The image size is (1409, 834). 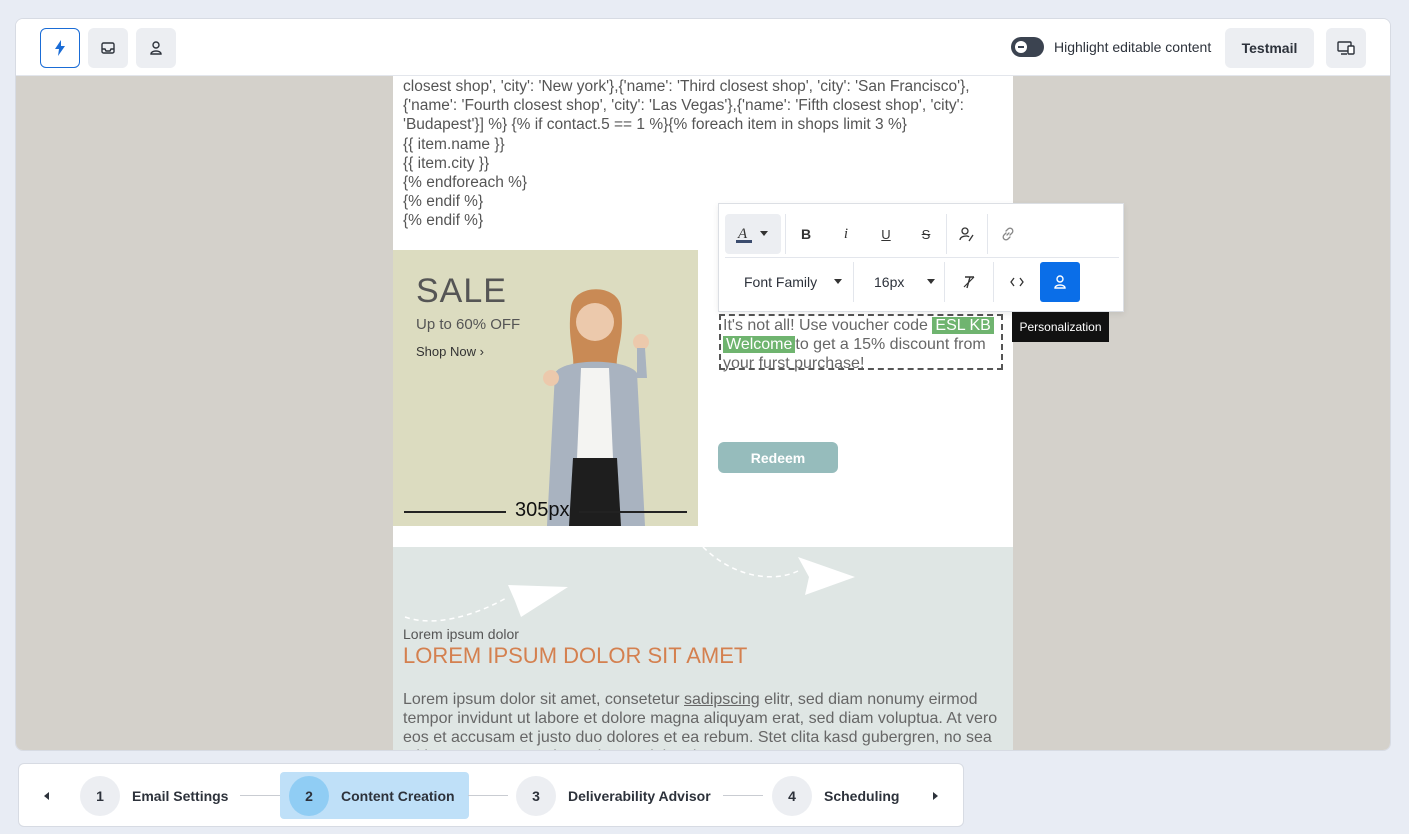 What do you see at coordinates (180, 795) in the screenshot?
I see `step-label: Email Settings` at bounding box center [180, 795].